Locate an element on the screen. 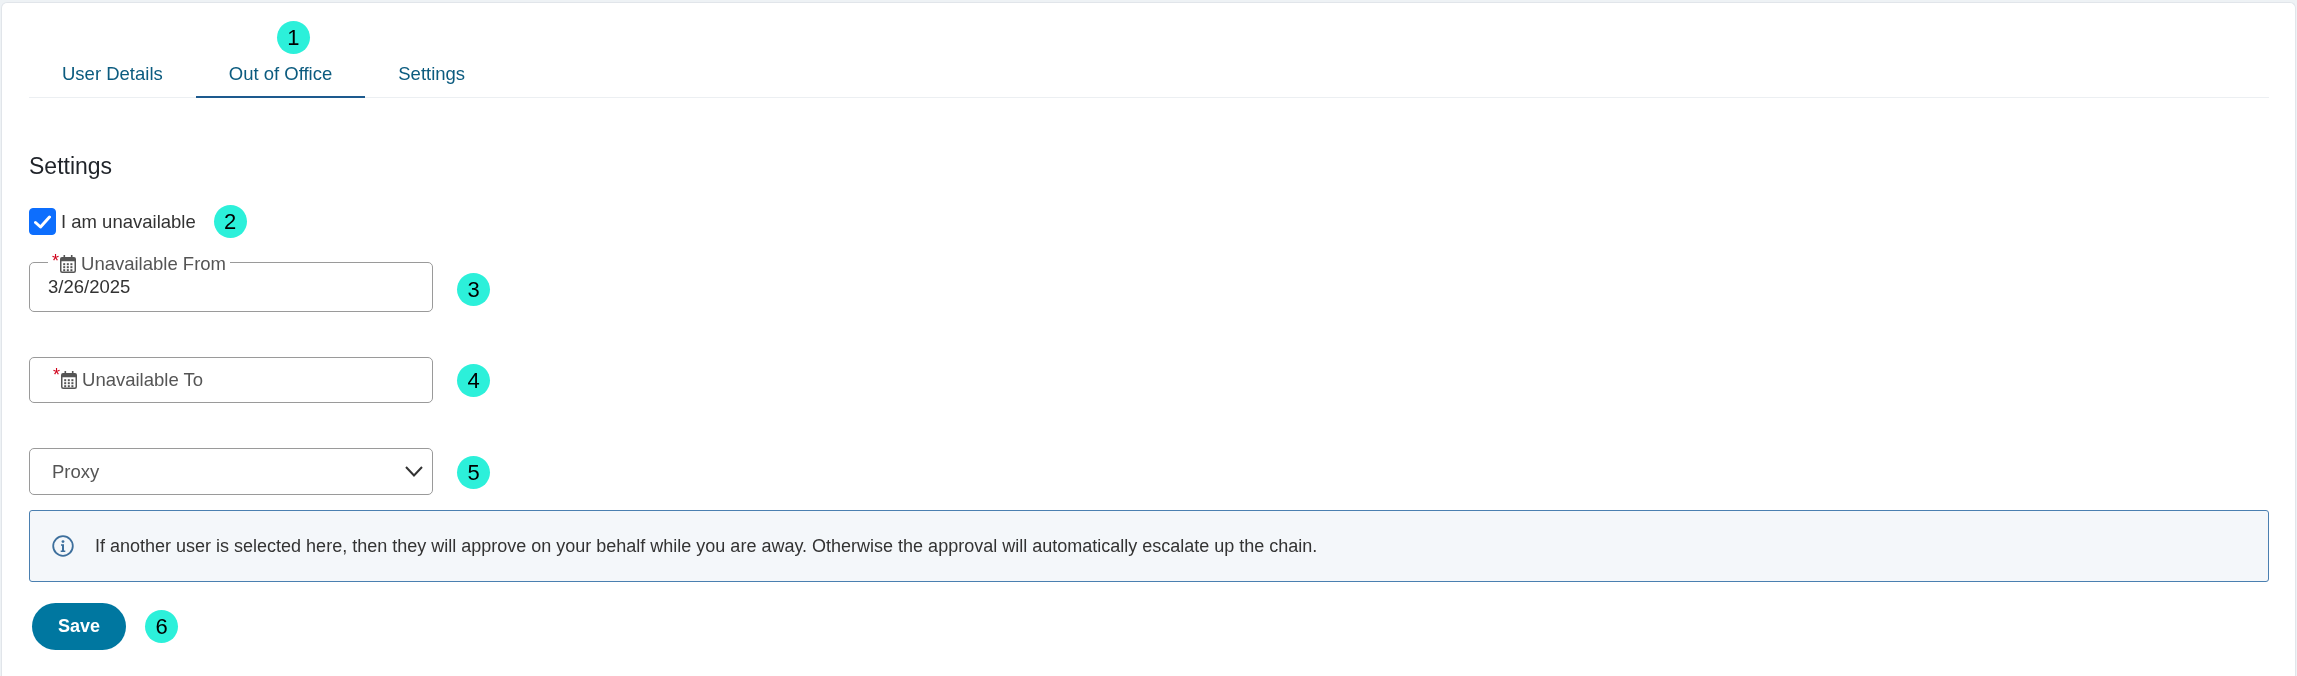 This screenshot has height=676, width=2297. field-label: Unavailable From is located at coordinates (153, 264).